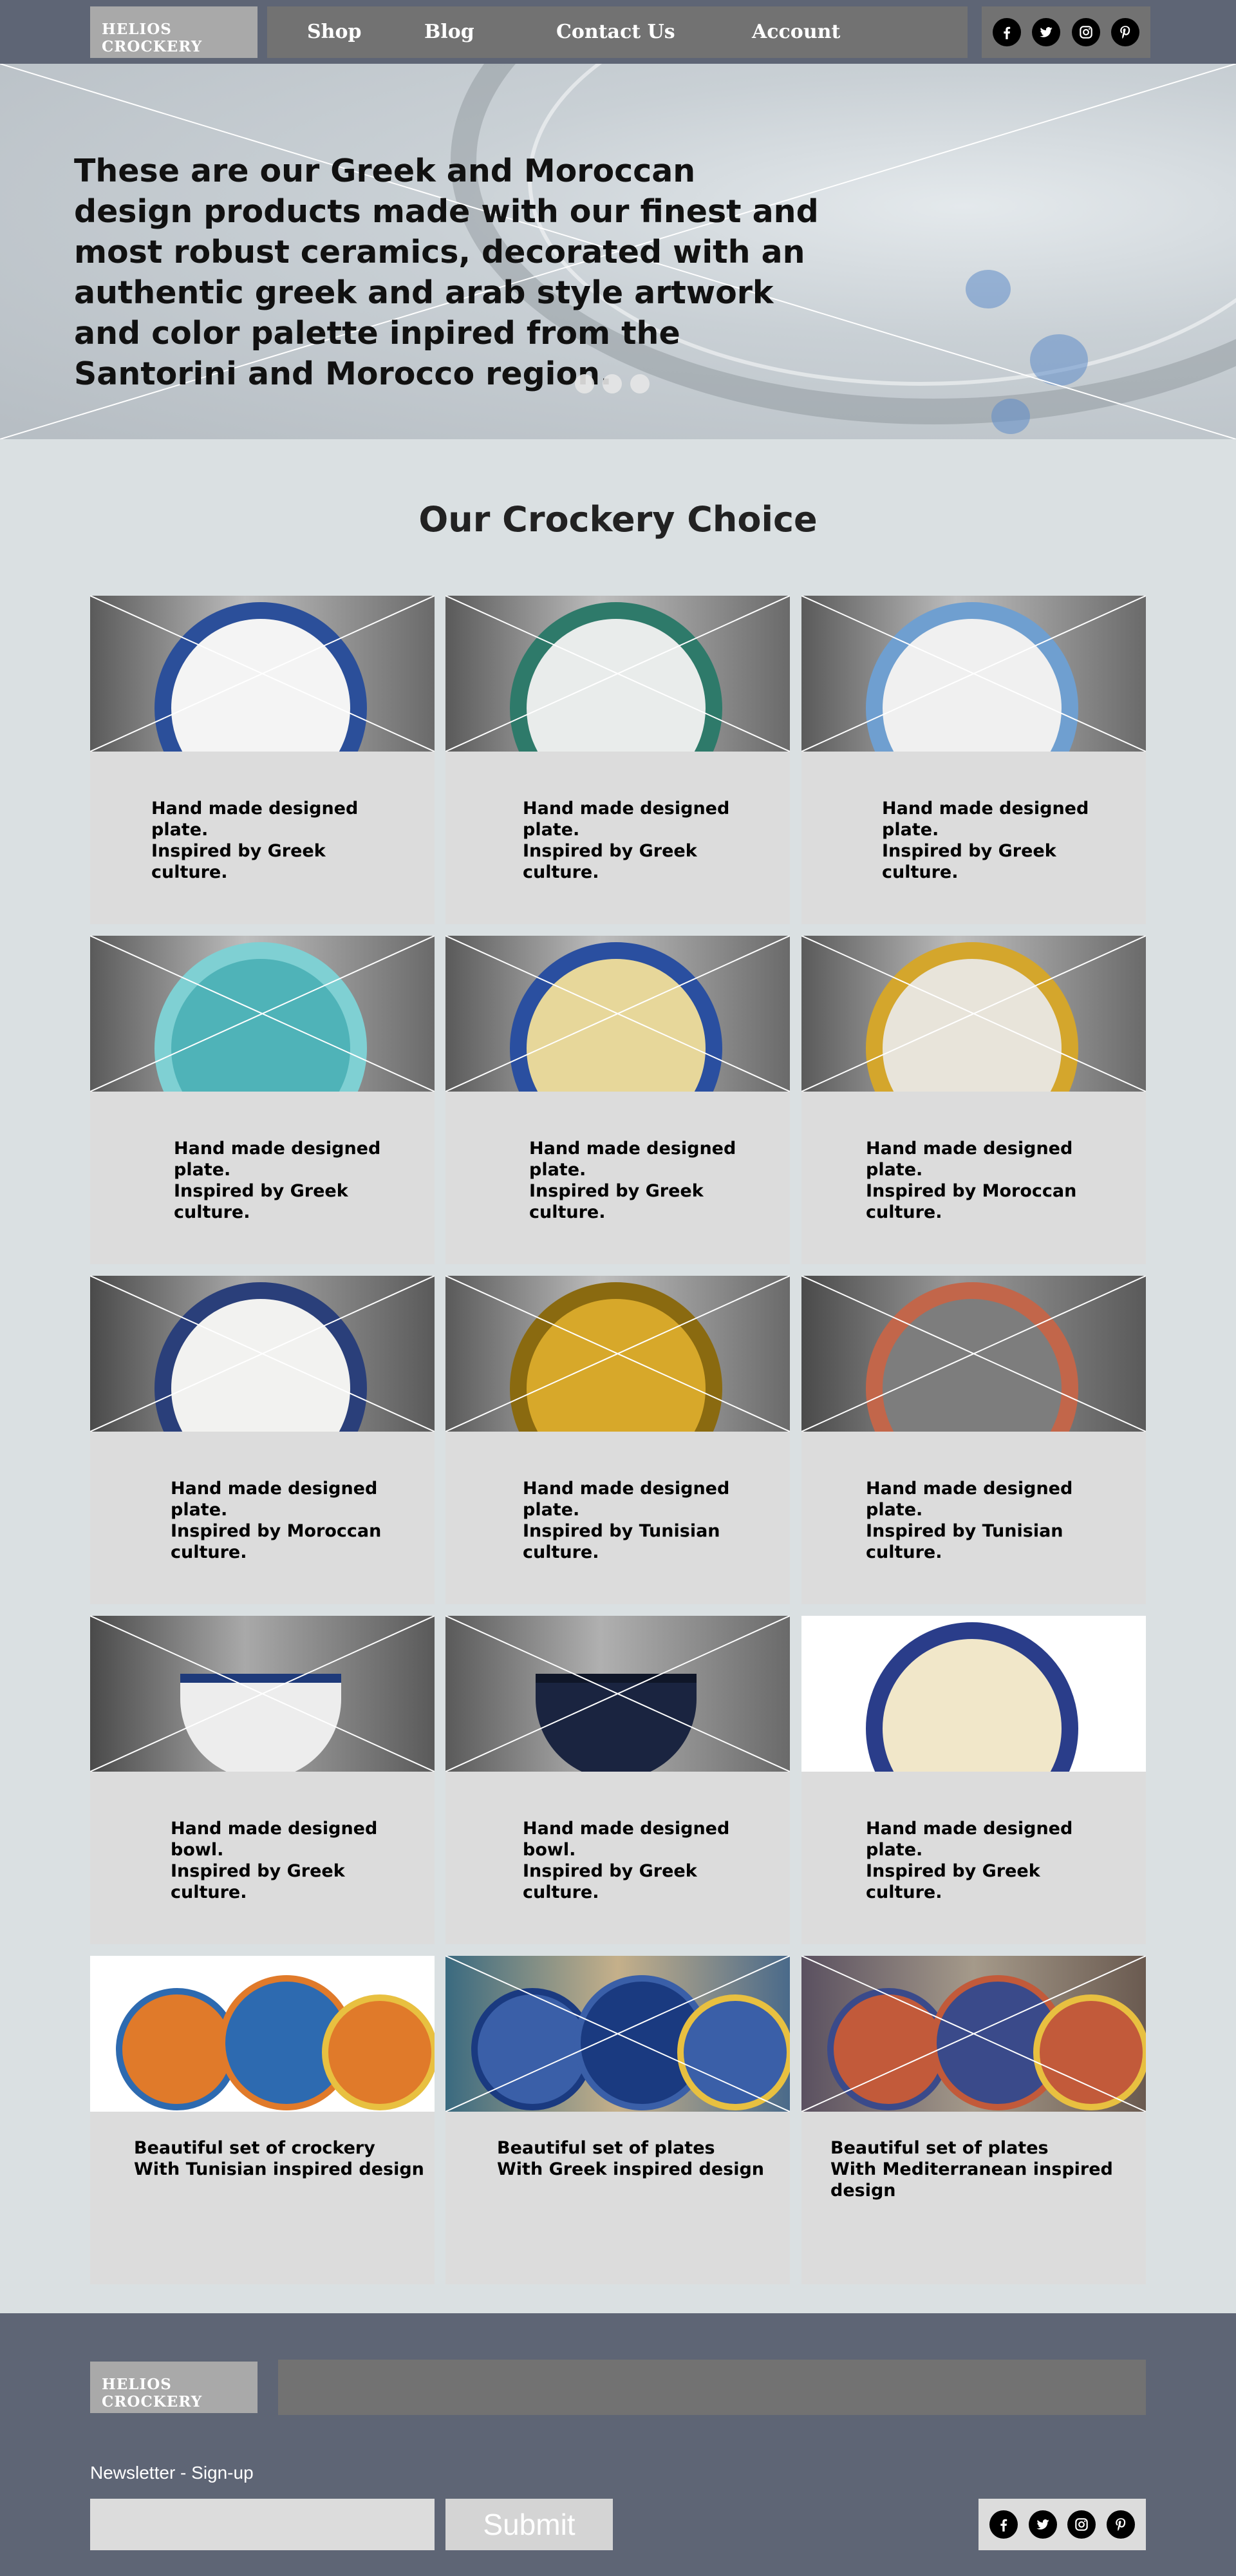 Image resolution: width=1236 pixels, height=2576 pixels. What do you see at coordinates (174, 2388) in the screenshot?
I see `footer-brand-logo: HELIOS CROCKERY` at bounding box center [174, 2388].